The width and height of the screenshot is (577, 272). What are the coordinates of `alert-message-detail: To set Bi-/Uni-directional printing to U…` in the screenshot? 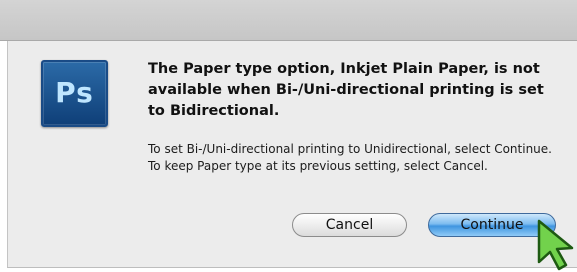 It's located at (350, 157).